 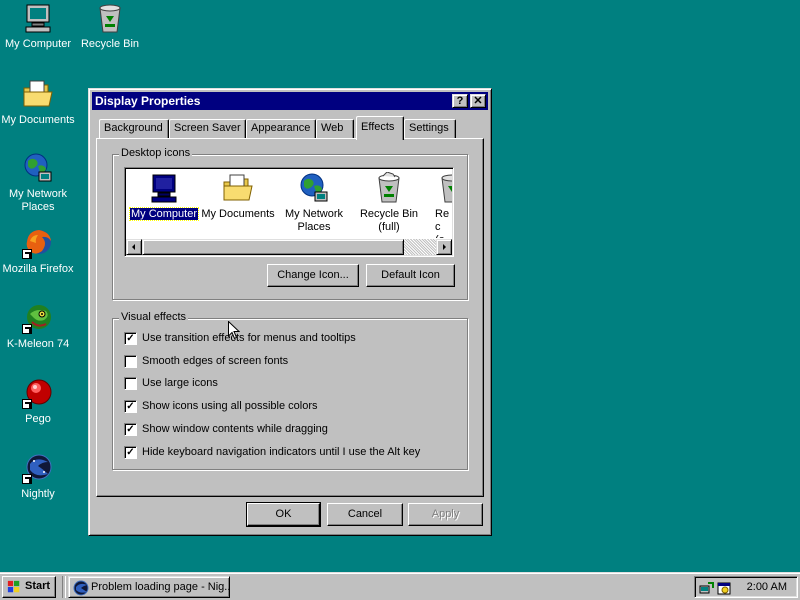 I want to click on scroll-right-button, so click(x=444, y=247).